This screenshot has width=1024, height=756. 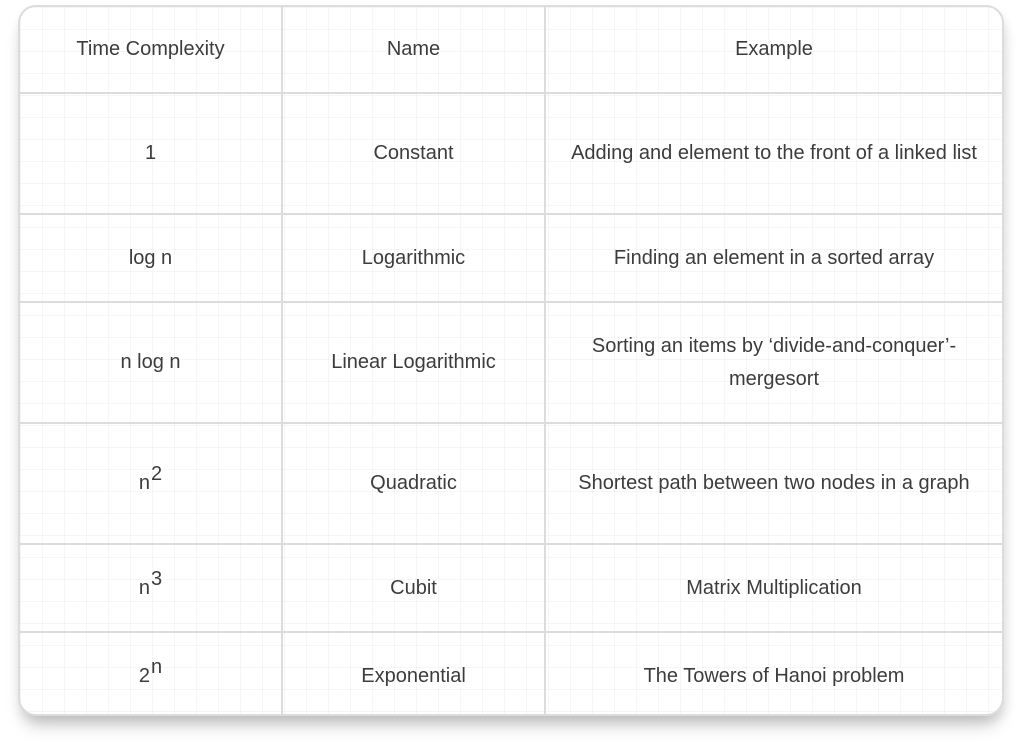 What do you see at coordinates (773, 258) in the screenshot?
I see `example-cell: Finding an element in a sorted array` at bounding box center [773, 258].